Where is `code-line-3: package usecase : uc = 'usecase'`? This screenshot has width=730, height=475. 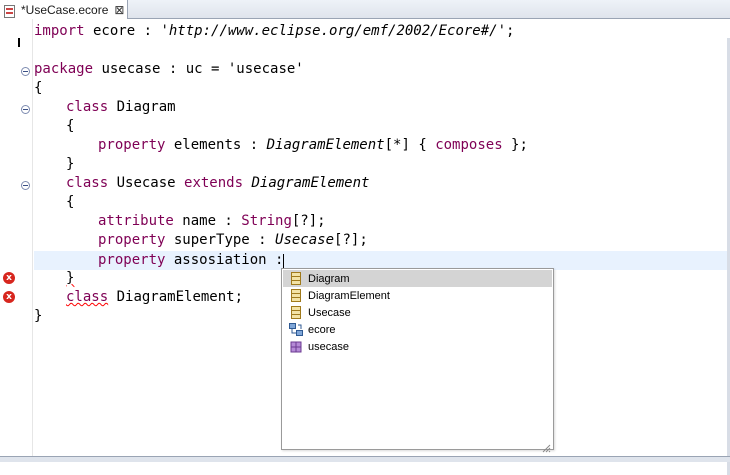
code-line-3: package usecase : uc = 'usecase' is located at coordinates (169, 69).